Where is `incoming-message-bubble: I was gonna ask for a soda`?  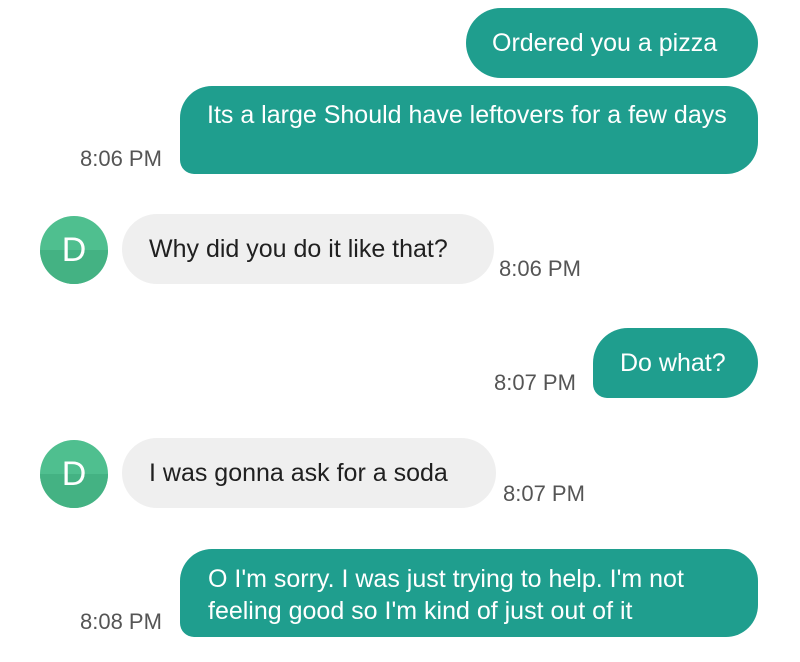
incoming-message-bubble: I was gonna ask for a soda is located at coordinates (309, 473).